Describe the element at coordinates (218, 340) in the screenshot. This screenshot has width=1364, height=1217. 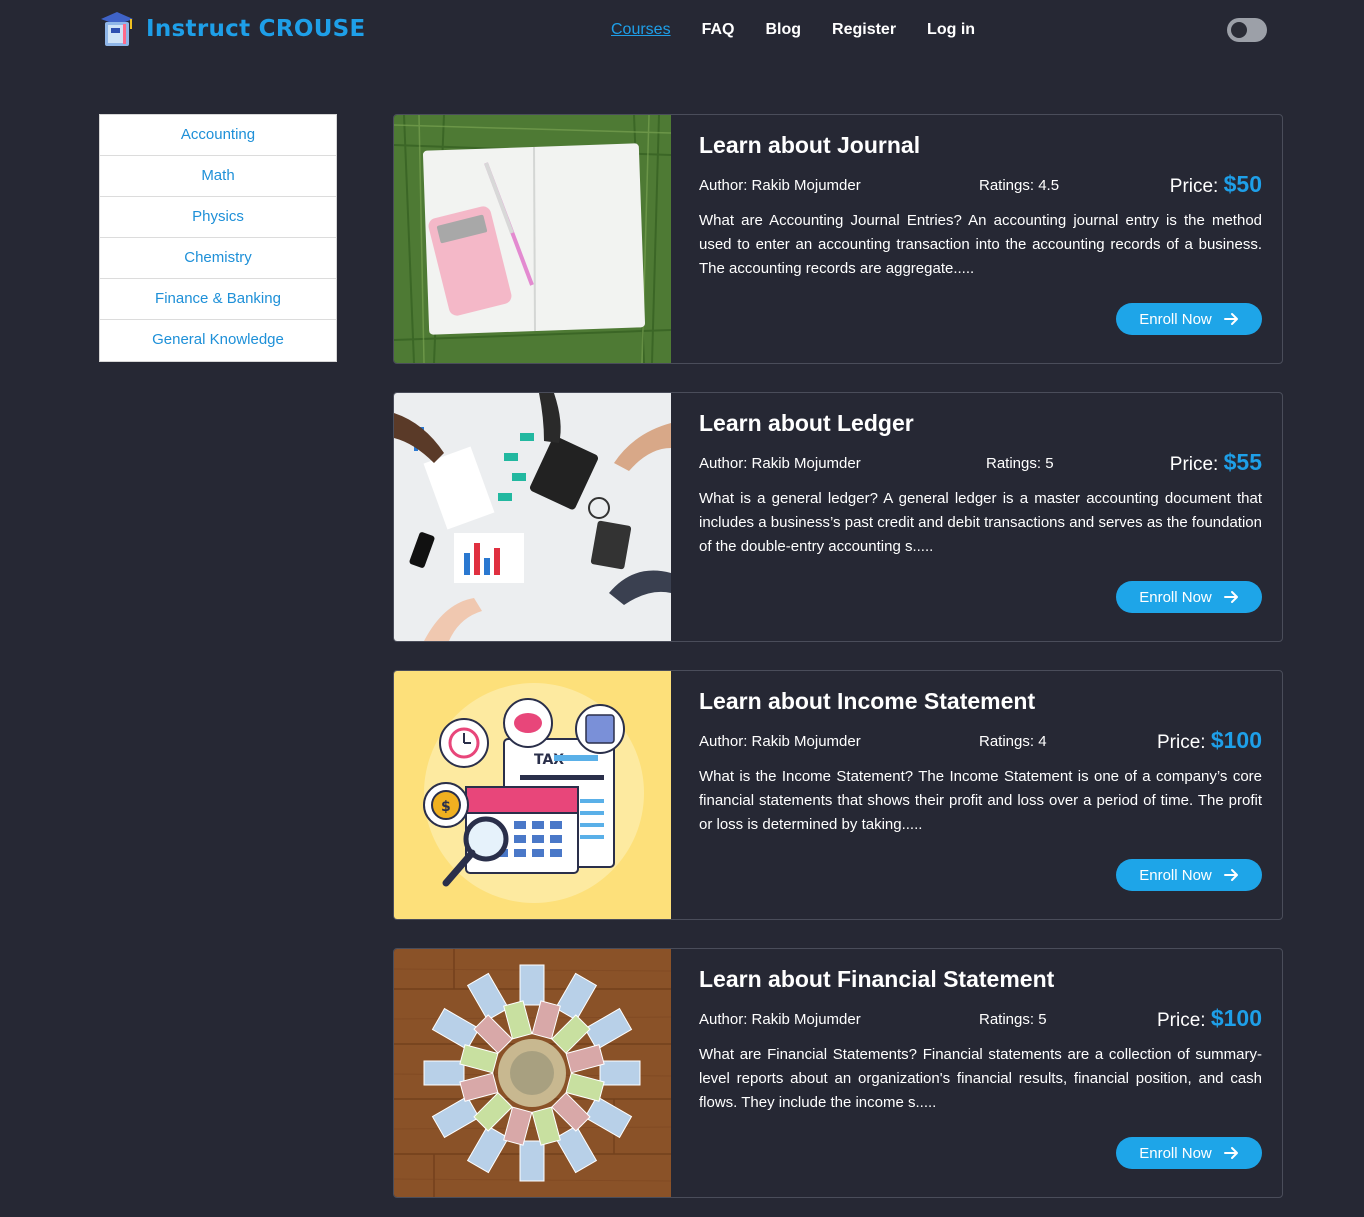
I see `category-general-knowledge: General Knowledge` at that location.